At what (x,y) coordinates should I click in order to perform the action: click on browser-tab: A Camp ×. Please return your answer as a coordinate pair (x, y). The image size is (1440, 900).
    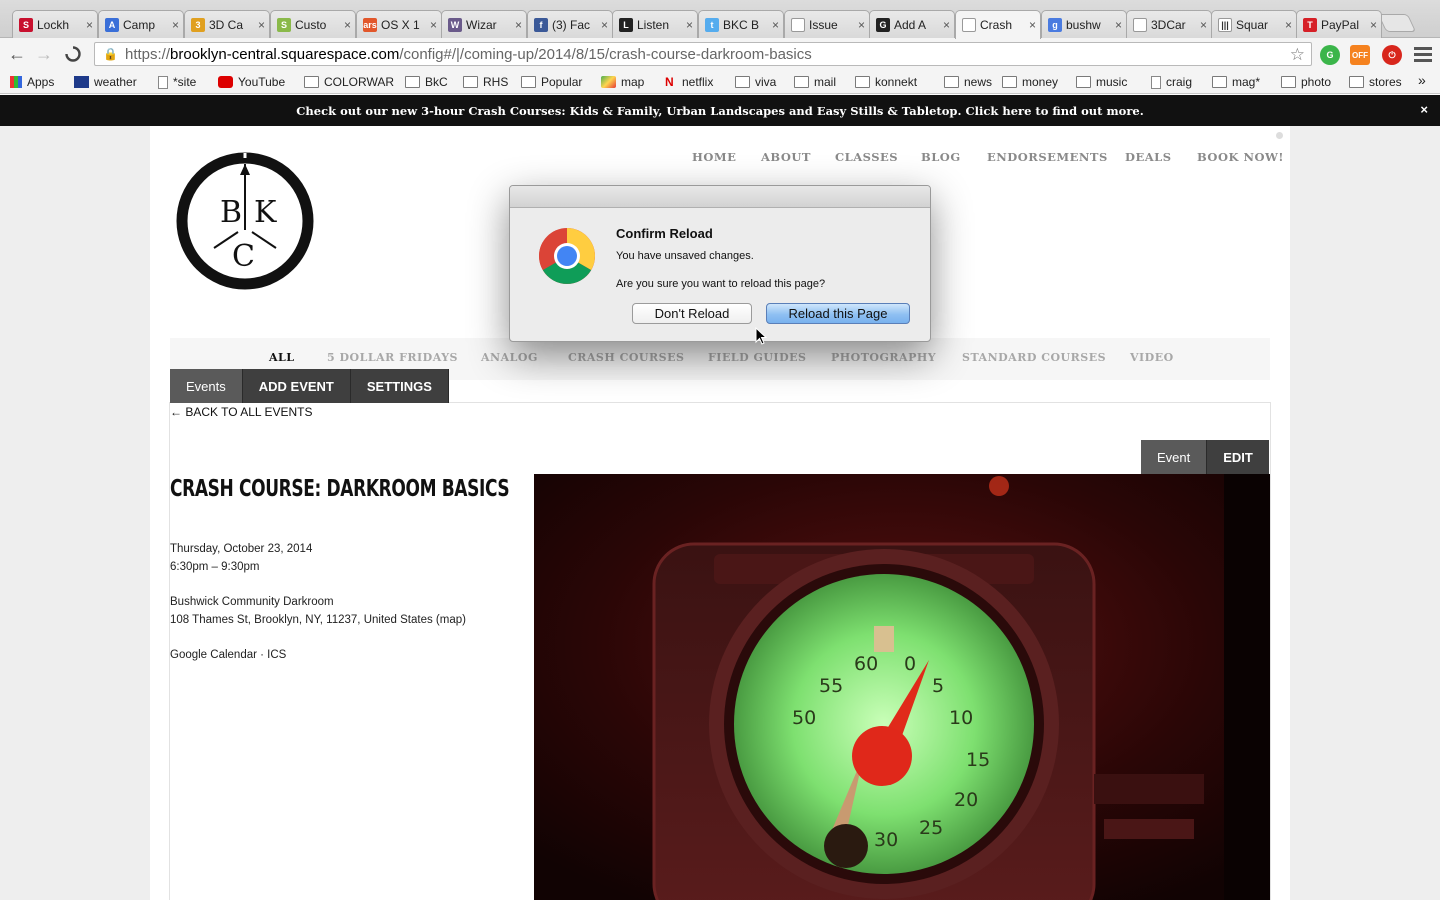
    Looking at the image, I should click on (141, 24).